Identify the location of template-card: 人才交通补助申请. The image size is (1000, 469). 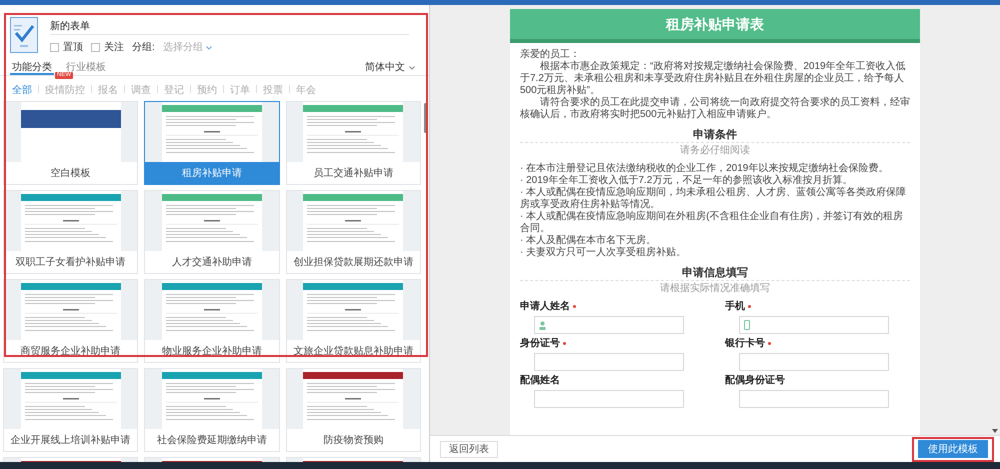
(212, 232).